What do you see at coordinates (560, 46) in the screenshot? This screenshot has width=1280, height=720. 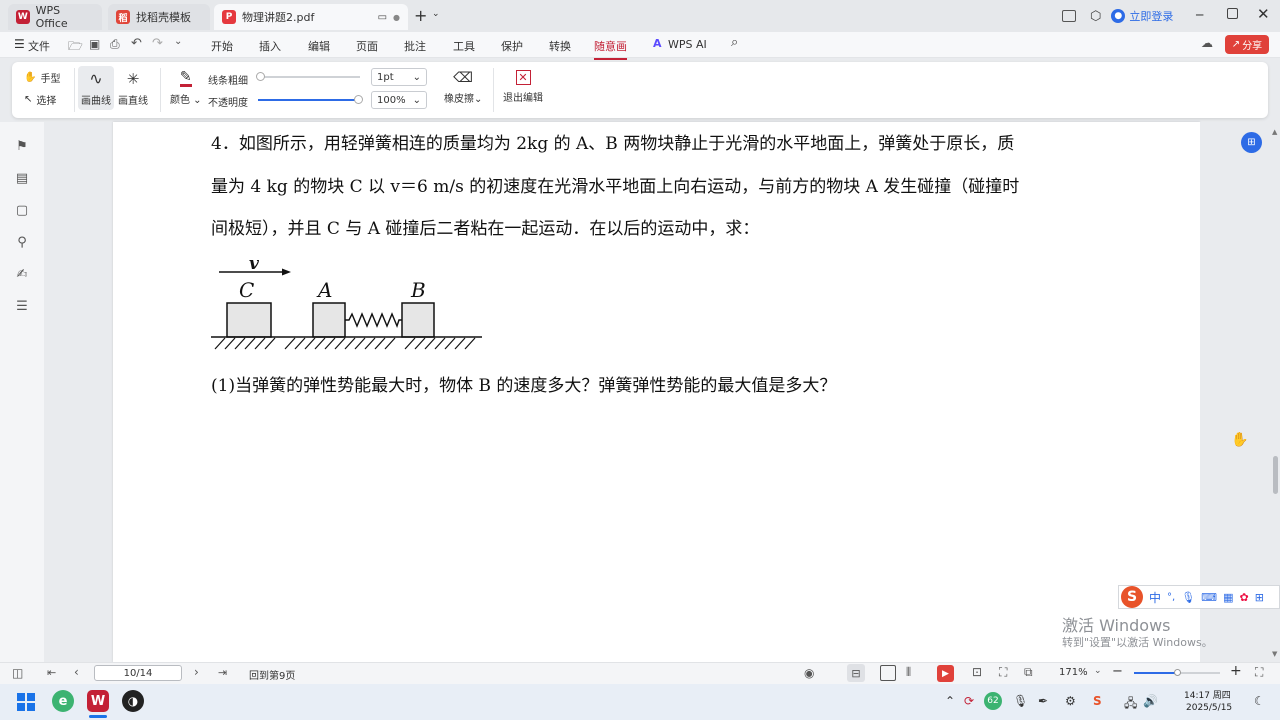 I see `menu-convert: 转换` at bounding box center [560, 46].